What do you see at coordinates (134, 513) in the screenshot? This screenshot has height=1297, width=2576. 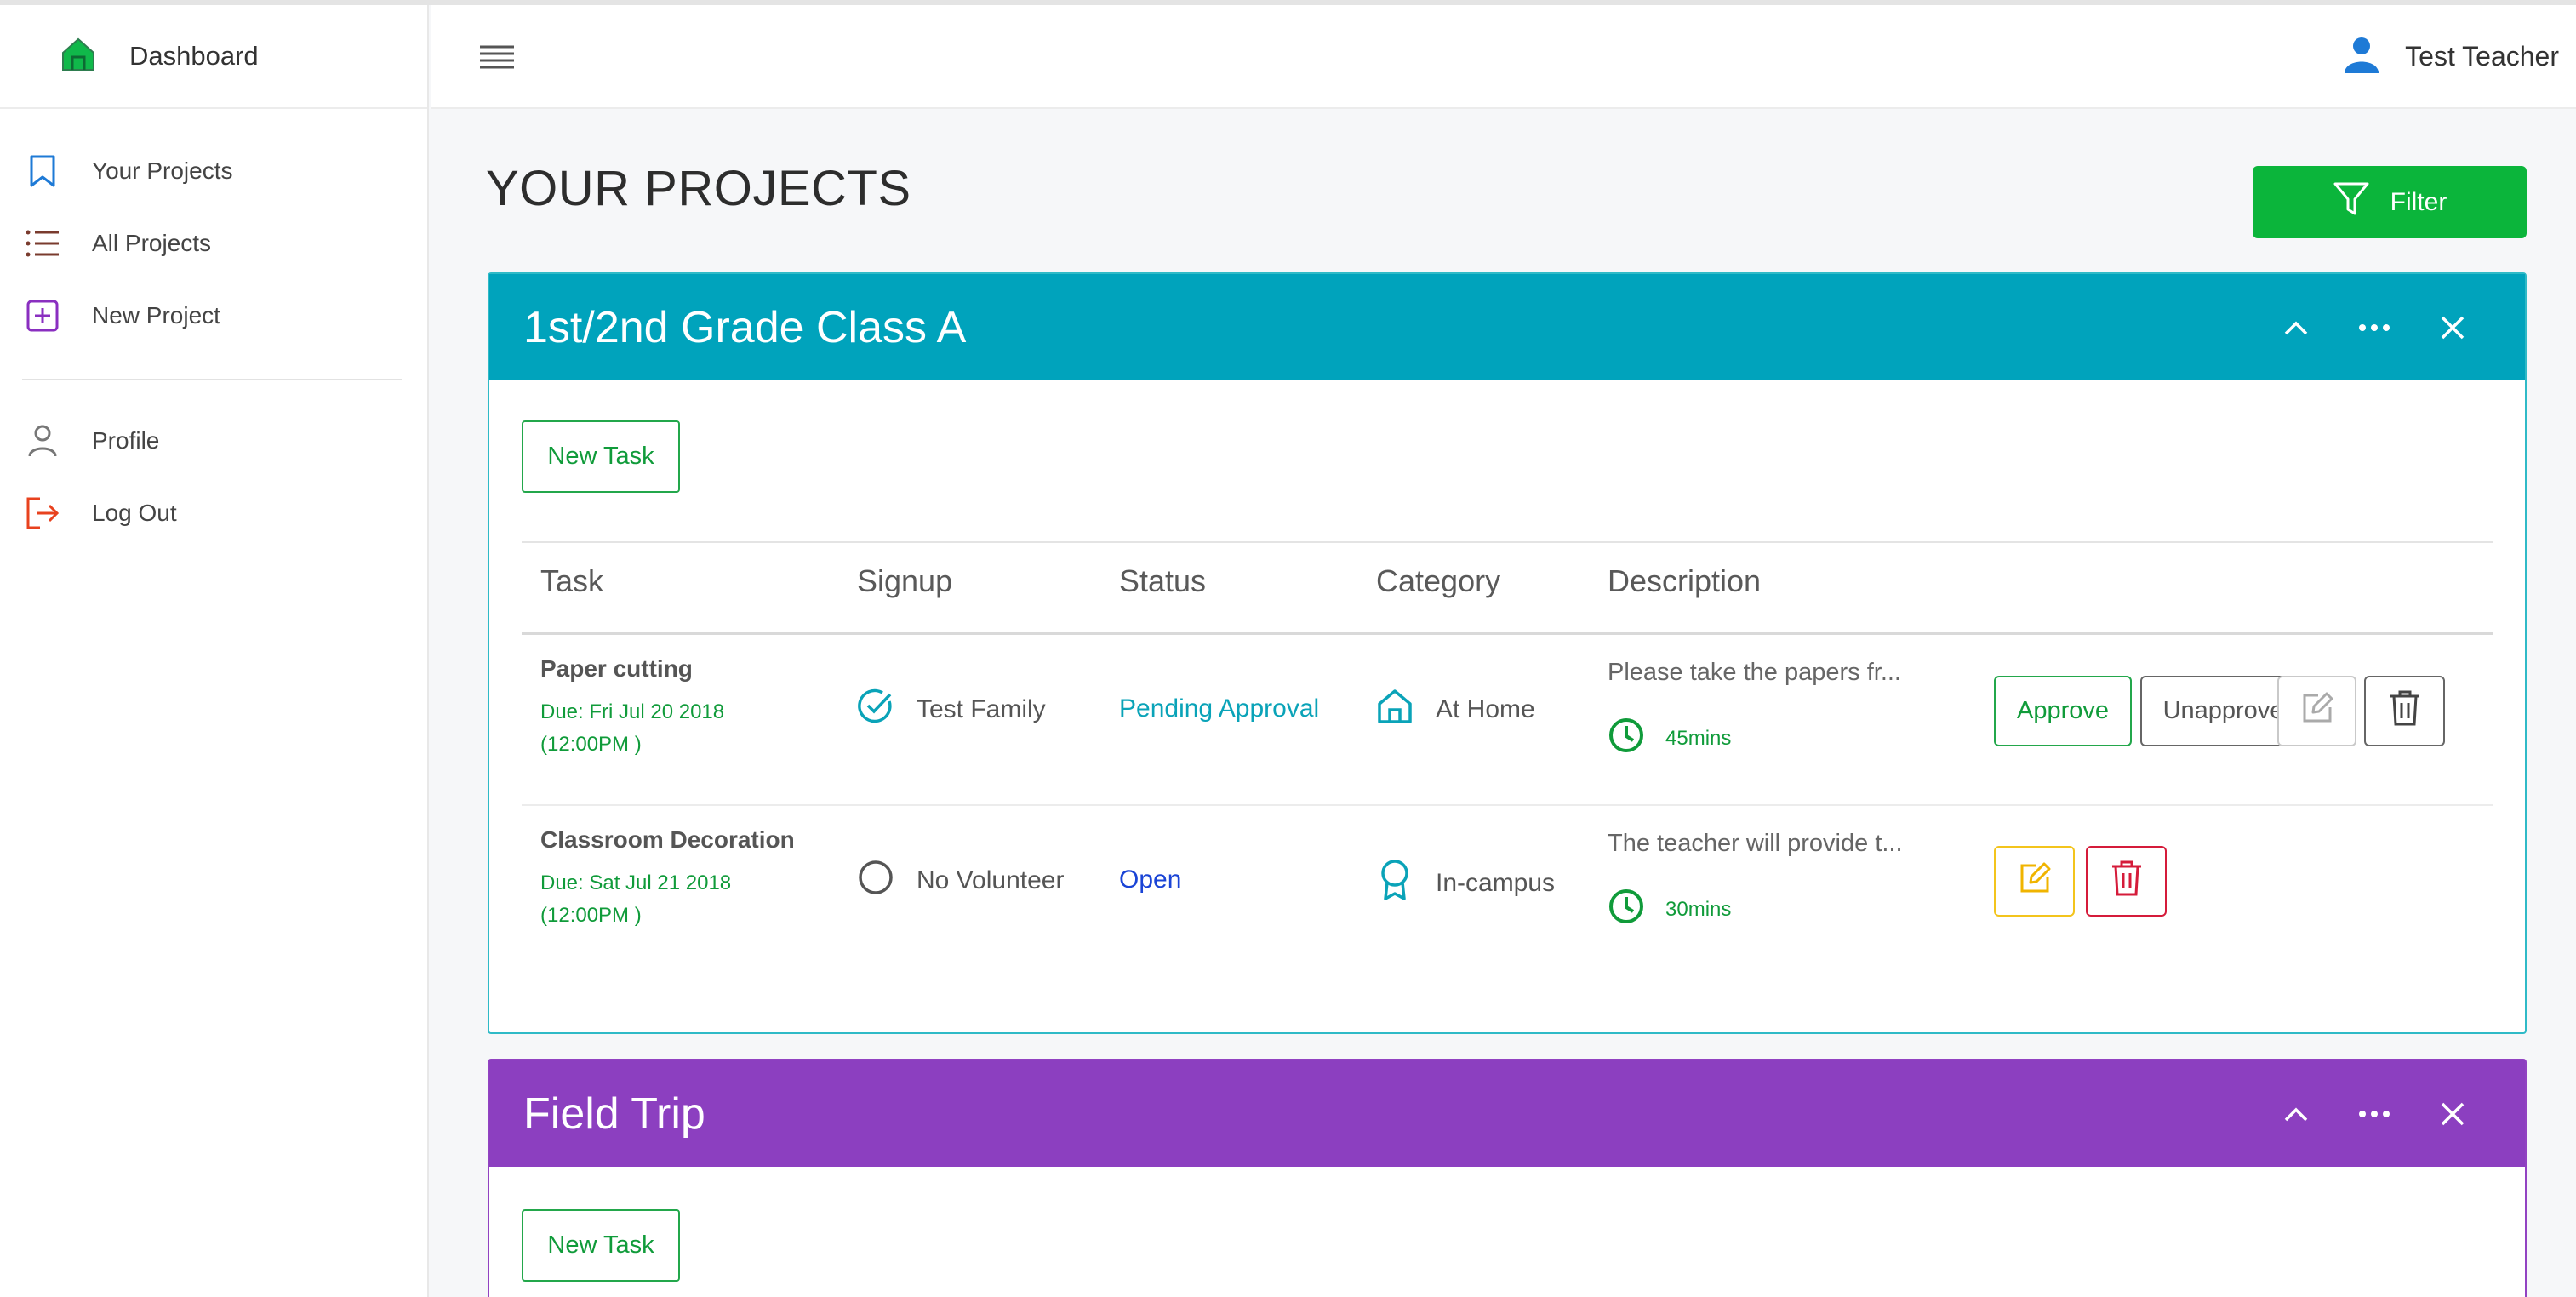 I see `sidebar-item-label: Log Out` at bounding box center [134, 513].